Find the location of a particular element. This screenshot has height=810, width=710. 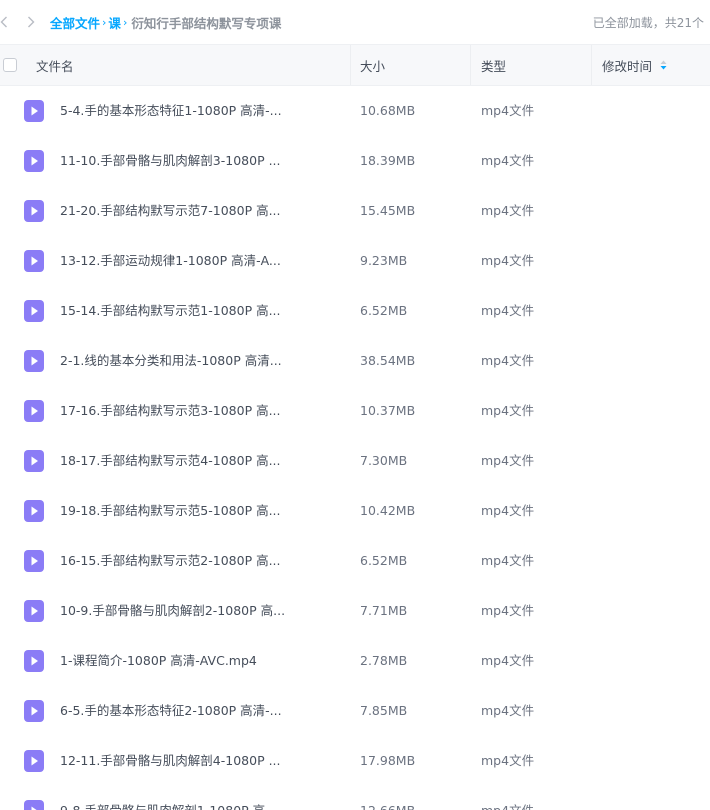

sort-icon is located at coordinates (663, 65).